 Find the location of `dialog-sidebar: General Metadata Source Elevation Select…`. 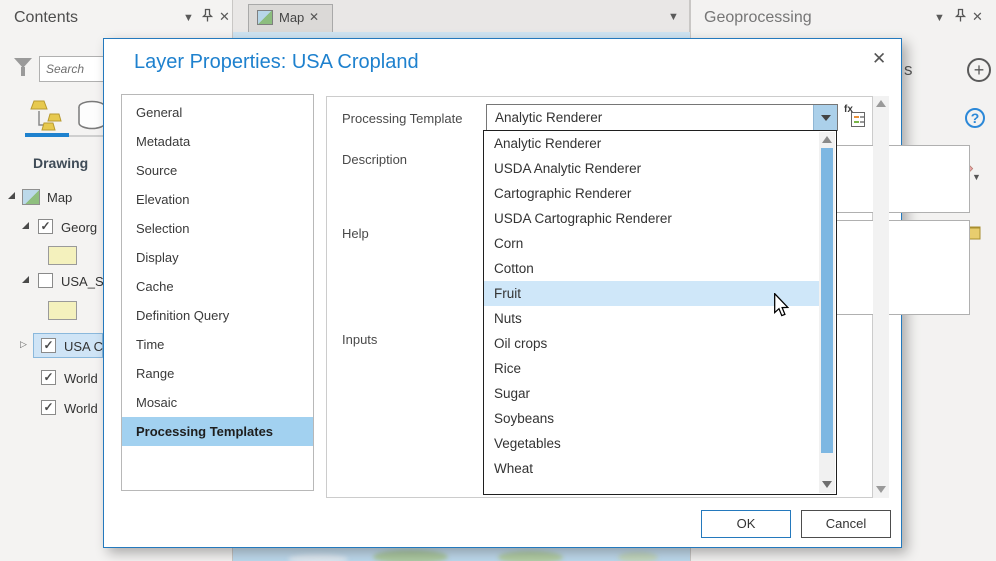

dialog-sidebar: General Metadata Source Elevation Select… is located at coordinates (217, 292).